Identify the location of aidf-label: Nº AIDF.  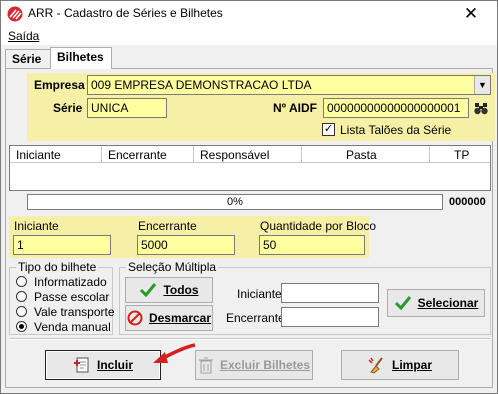
(295, 108).